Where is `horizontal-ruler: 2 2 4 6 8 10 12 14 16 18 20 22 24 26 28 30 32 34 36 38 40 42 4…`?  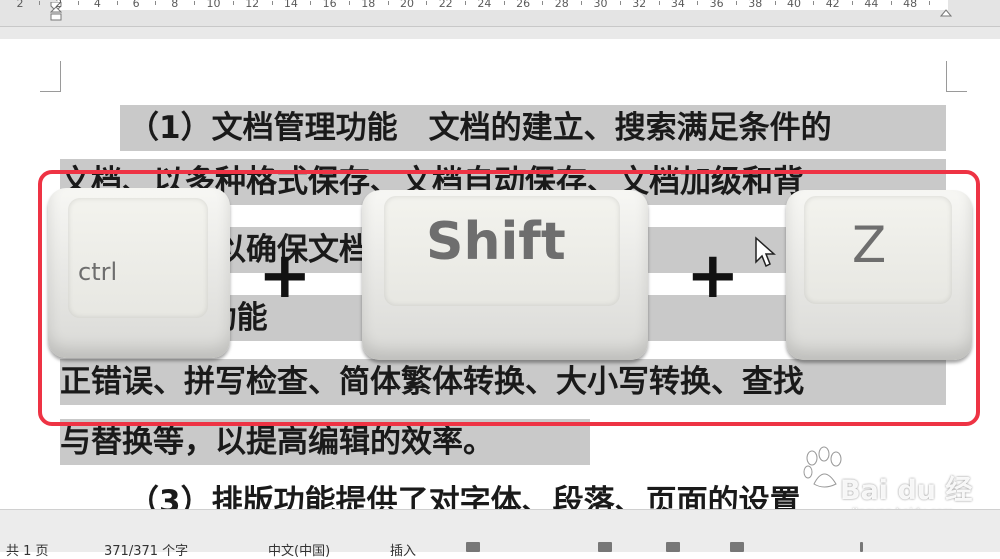 horizontal-ruler: 2 2 4 6 8 10 12 14 16 18 20 22 24 26 28 30 32 34 36 38 40 42 4… is located at coordinates (500, 13).